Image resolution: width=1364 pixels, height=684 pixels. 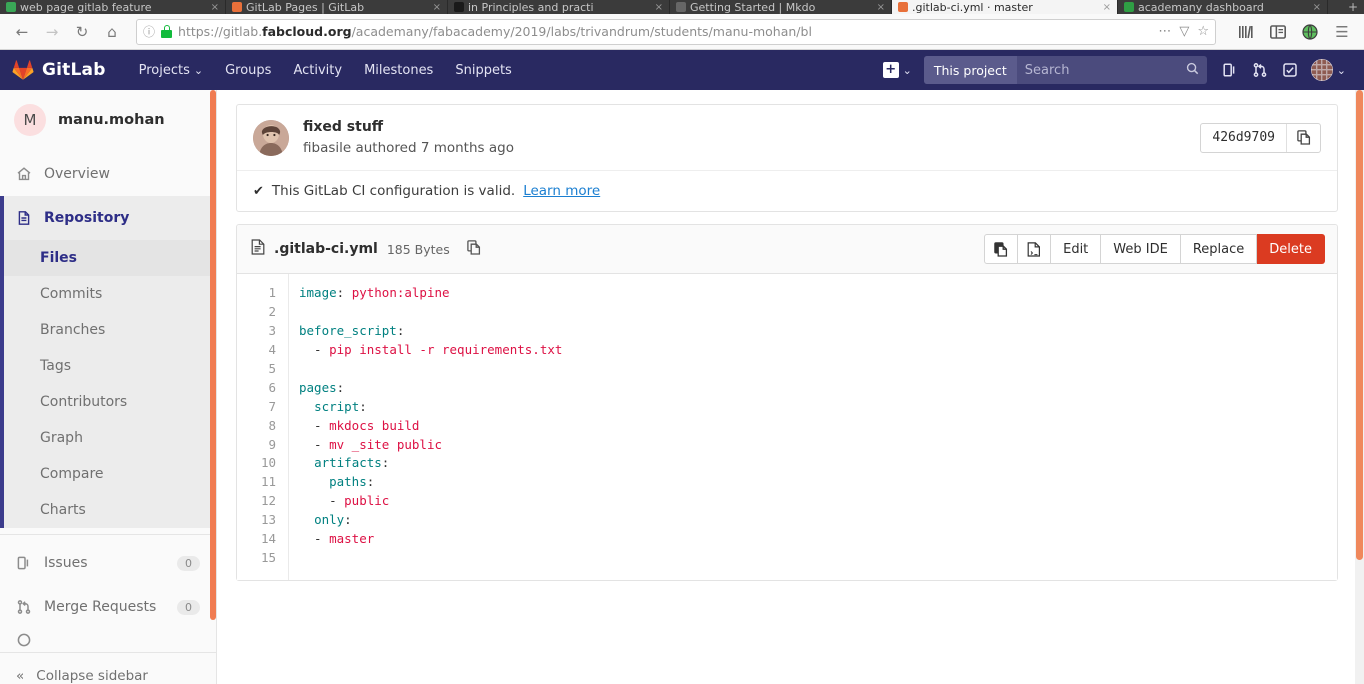 What do you see at coordinates (418, 249) in the screenshot?
I see `file-size: 185 Bytes` at bounding box center [418, 249].